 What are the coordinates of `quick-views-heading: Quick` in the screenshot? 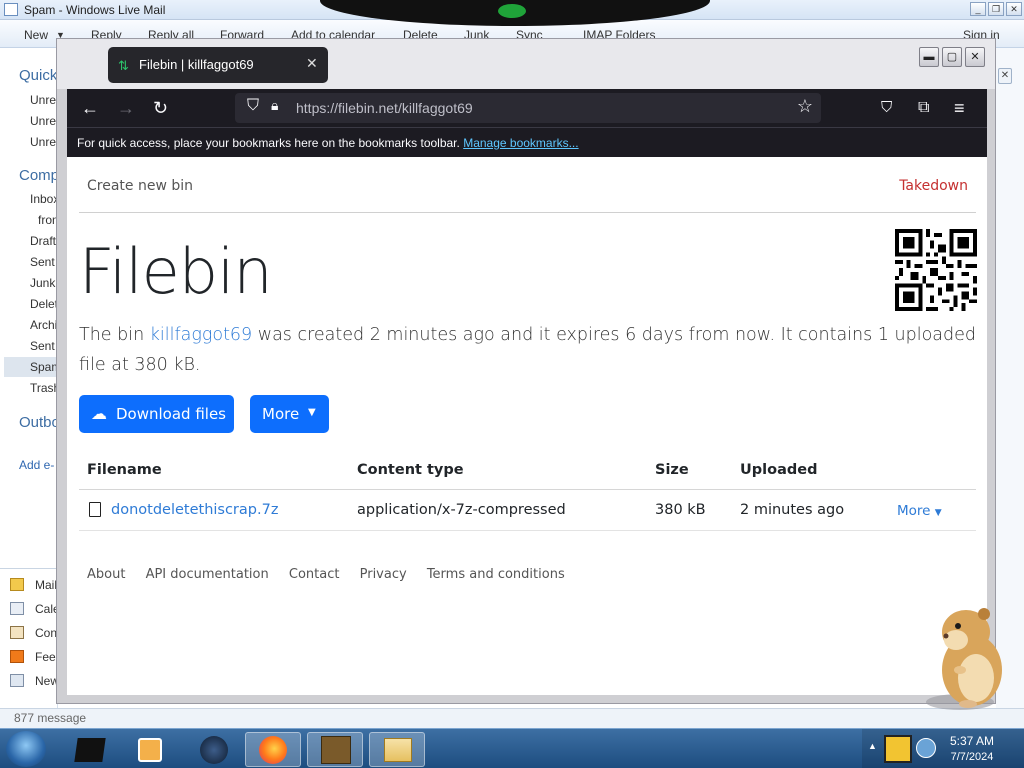 It's located at (38, 75).